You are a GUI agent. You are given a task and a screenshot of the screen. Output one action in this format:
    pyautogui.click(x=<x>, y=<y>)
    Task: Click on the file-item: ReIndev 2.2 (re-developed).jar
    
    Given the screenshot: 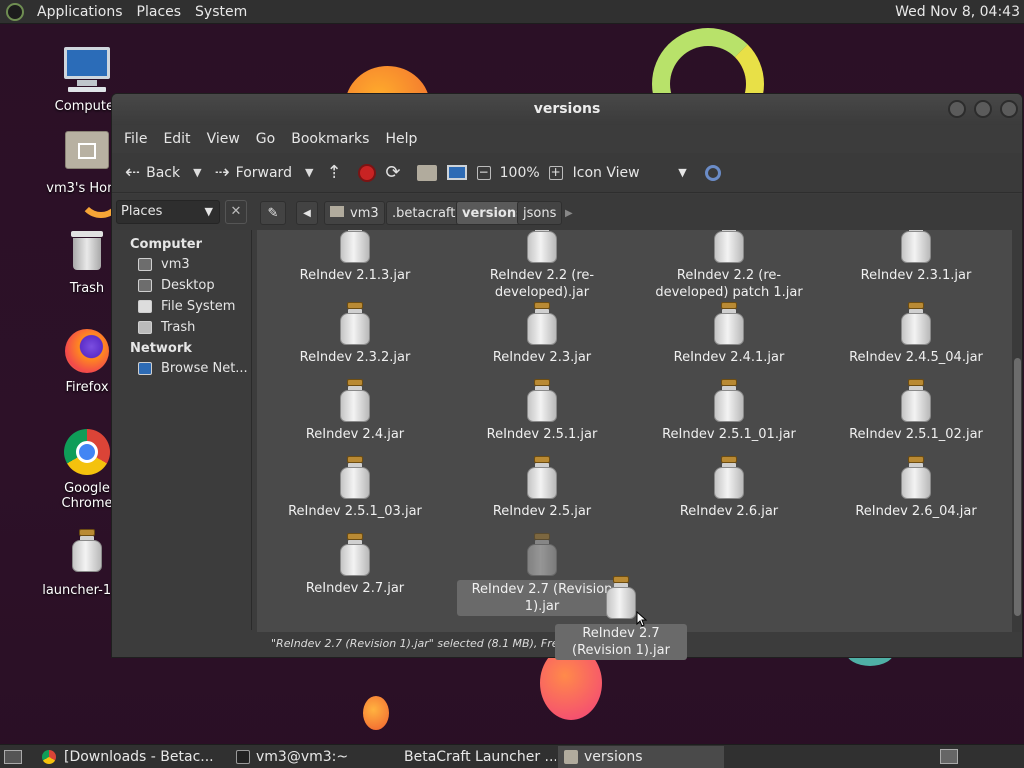 What is the action you would take?
    pyautogui.click(x=542, y=265)
    